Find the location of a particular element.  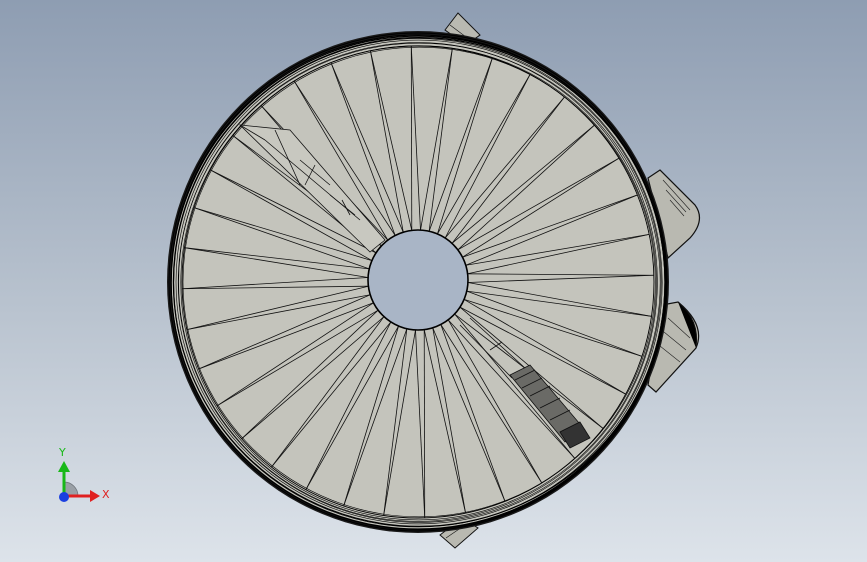

z-axis-dot is located at coordinates (64, 497).